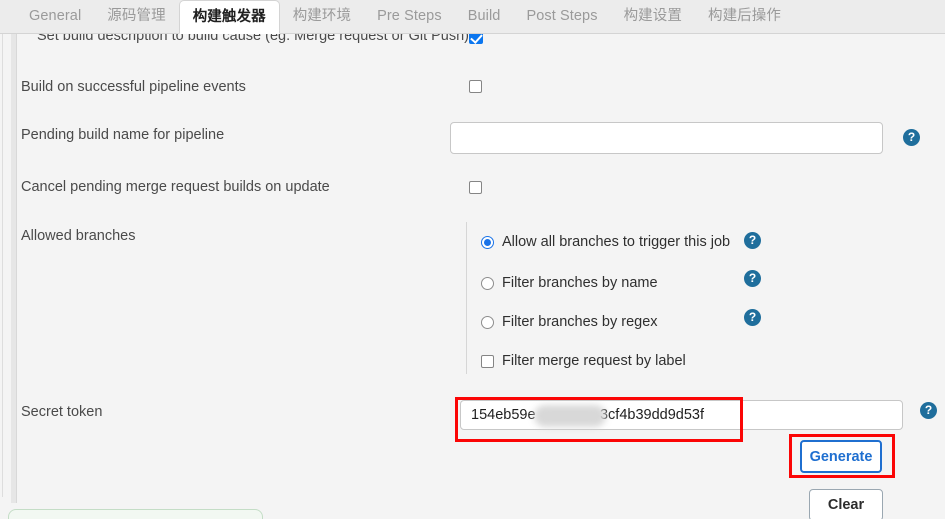  Describe the element at coordinates (744, 16) in the screenshot. I see `tab-post-build-actions: 构建后操作` at that location.